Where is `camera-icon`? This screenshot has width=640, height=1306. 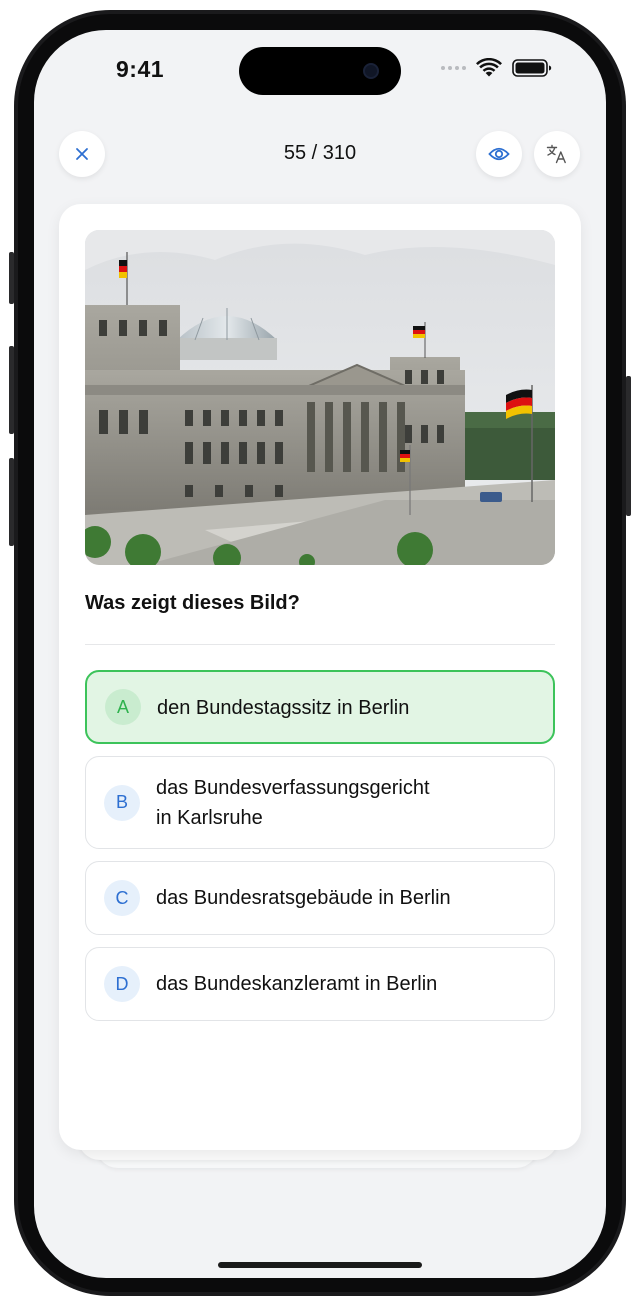 camera-icon is located at coordinates (371, 71).